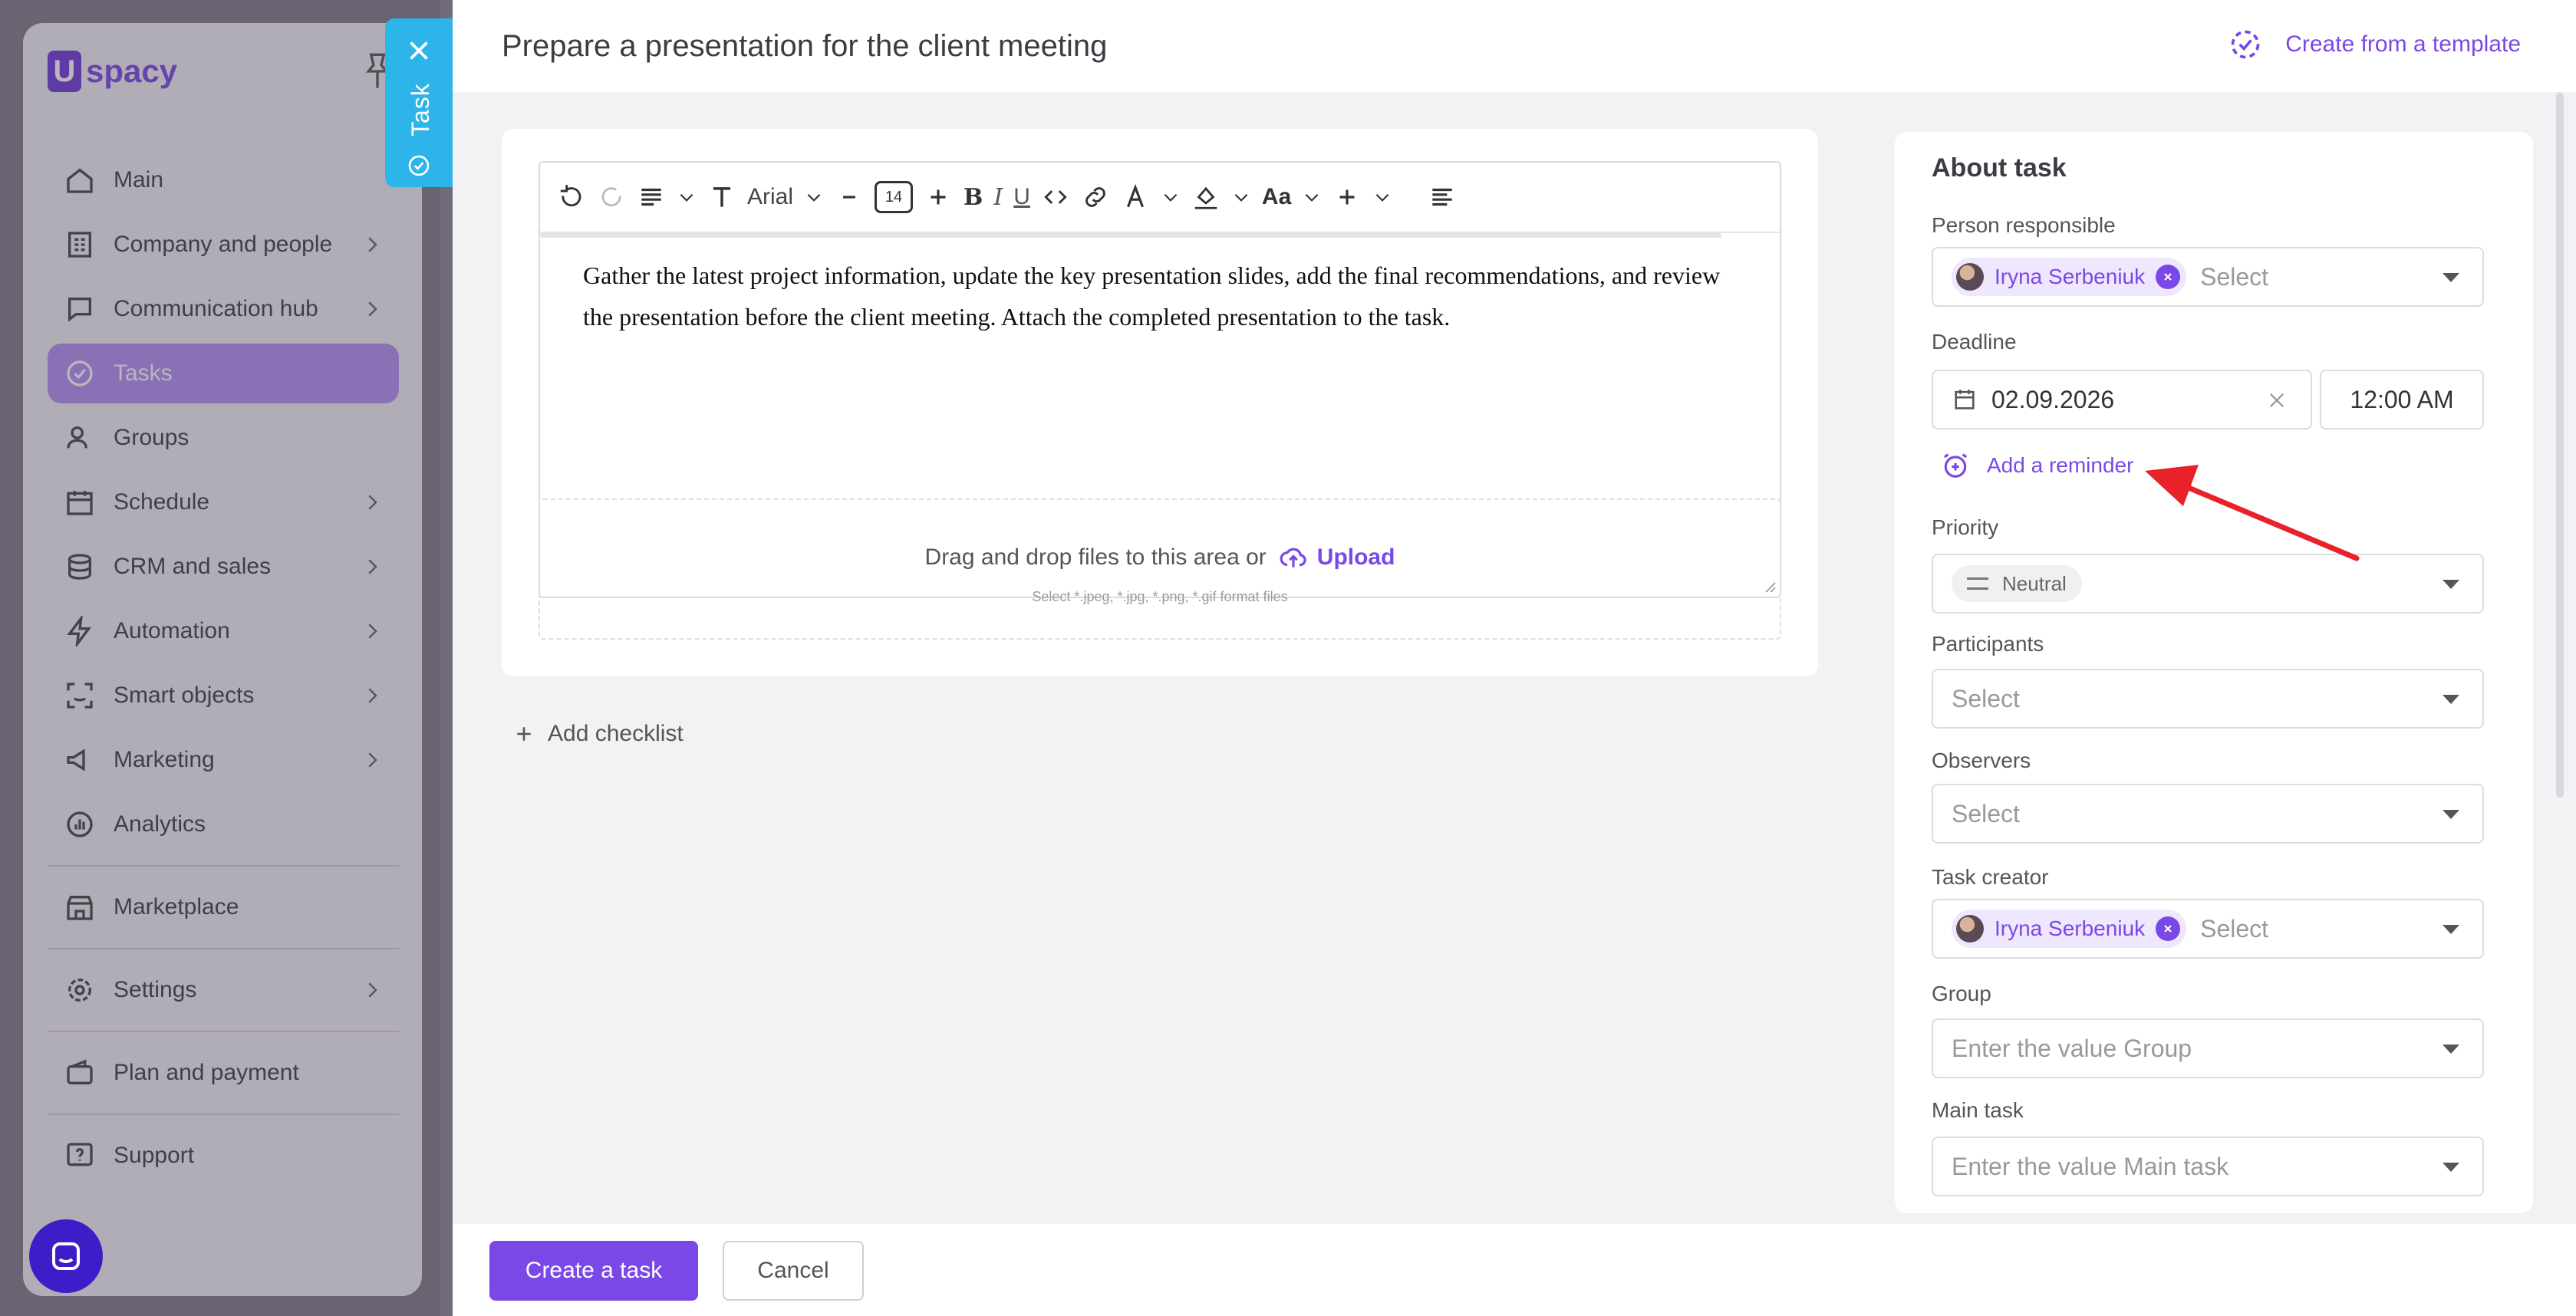 The width and height of the screenshot is (2576, 1316). Describe the element at coordinates (2208, 1166) in the screenshot. I see `main-task-select: Enter the value Main task` at that location.